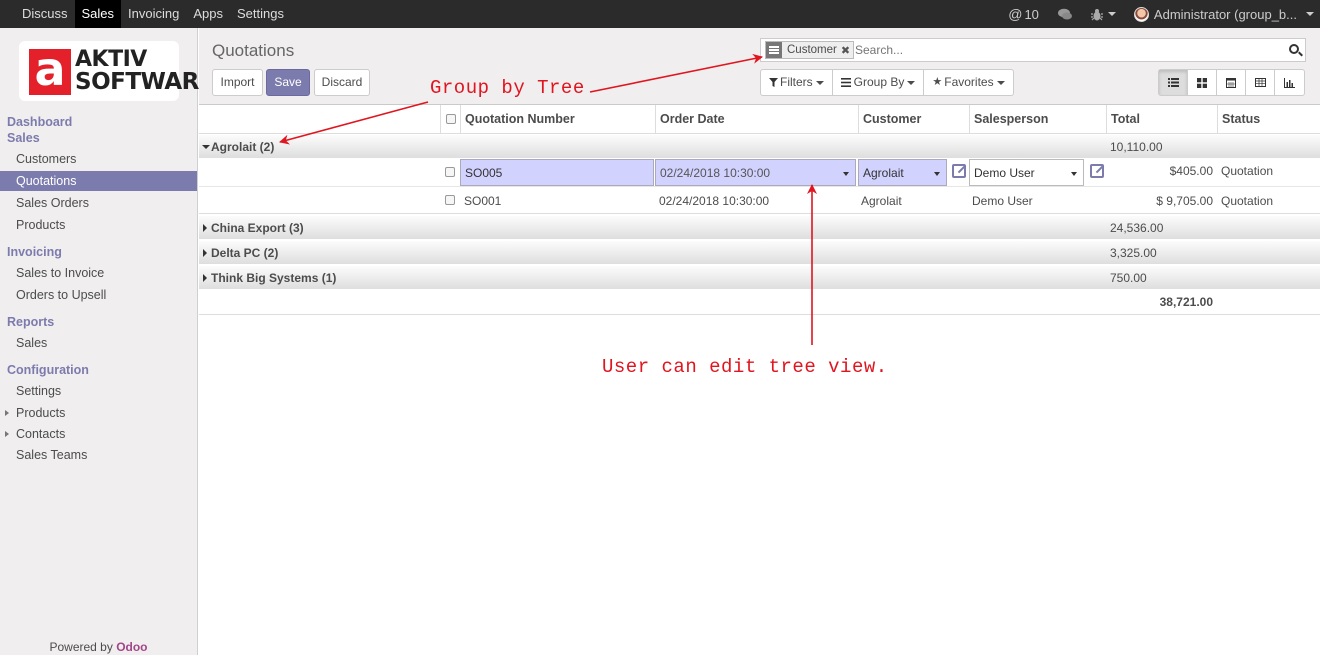  What do you see at coordinates (1065, 50) in the screenshot?
I see `search-input` at bounding box center [1065, 50].